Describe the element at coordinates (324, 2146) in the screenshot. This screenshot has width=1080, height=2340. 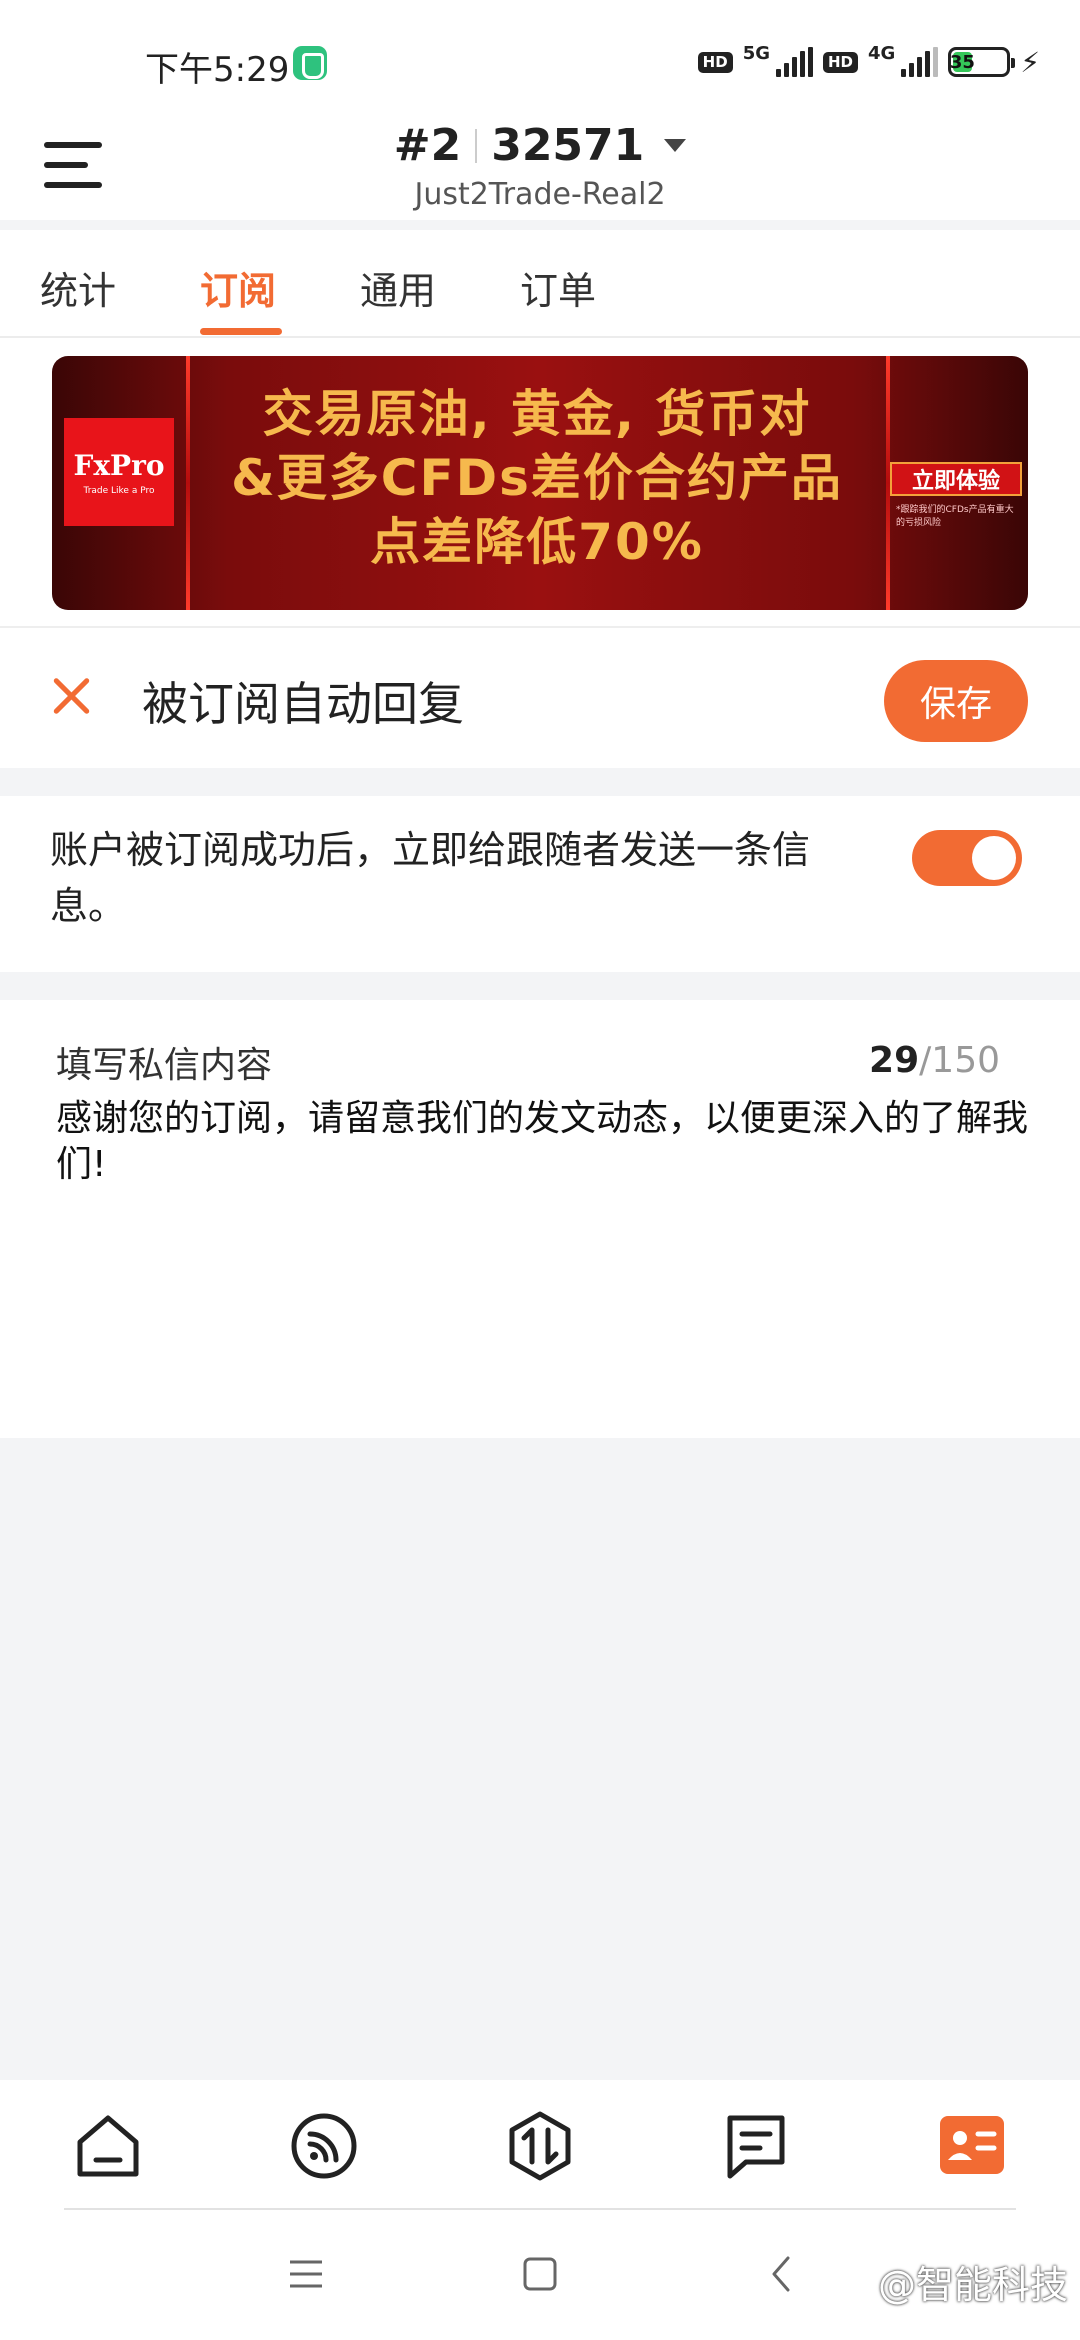
I see `signal-feed-icon` at that location.